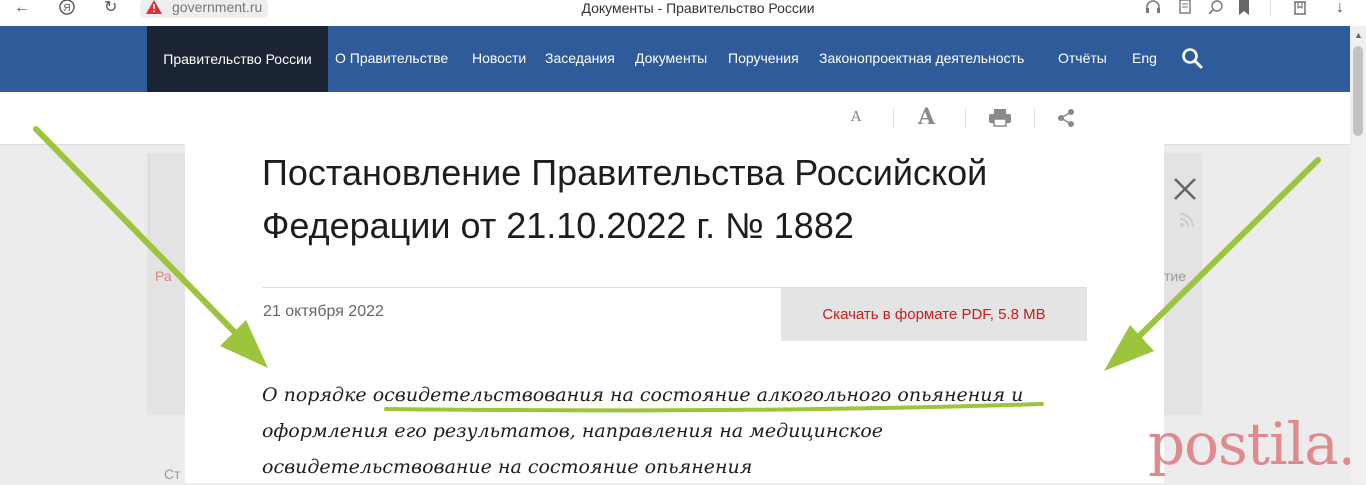 This screenshot has height=485, width=1366. Describe the element at coordinates (323, 311) in the screenshot. I see `document-date: 21 октября 2022` at that location.